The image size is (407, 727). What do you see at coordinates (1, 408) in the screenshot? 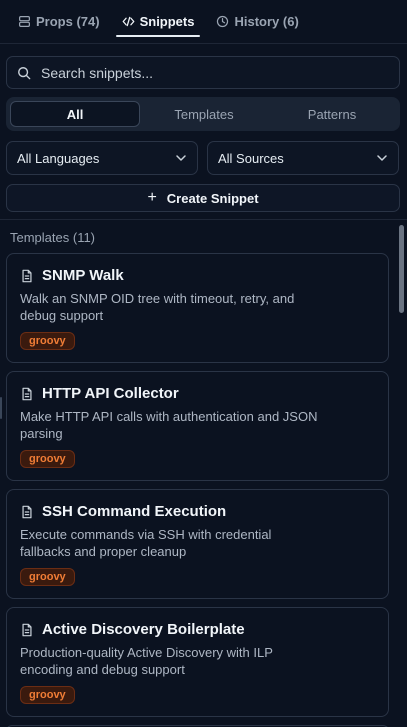
I see `panel-resize-handle` at bounding box center [1, 408].